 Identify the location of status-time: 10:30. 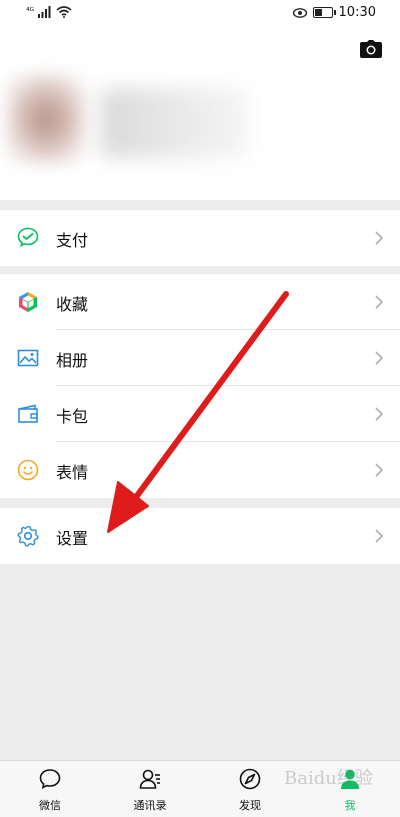
(357, 12).